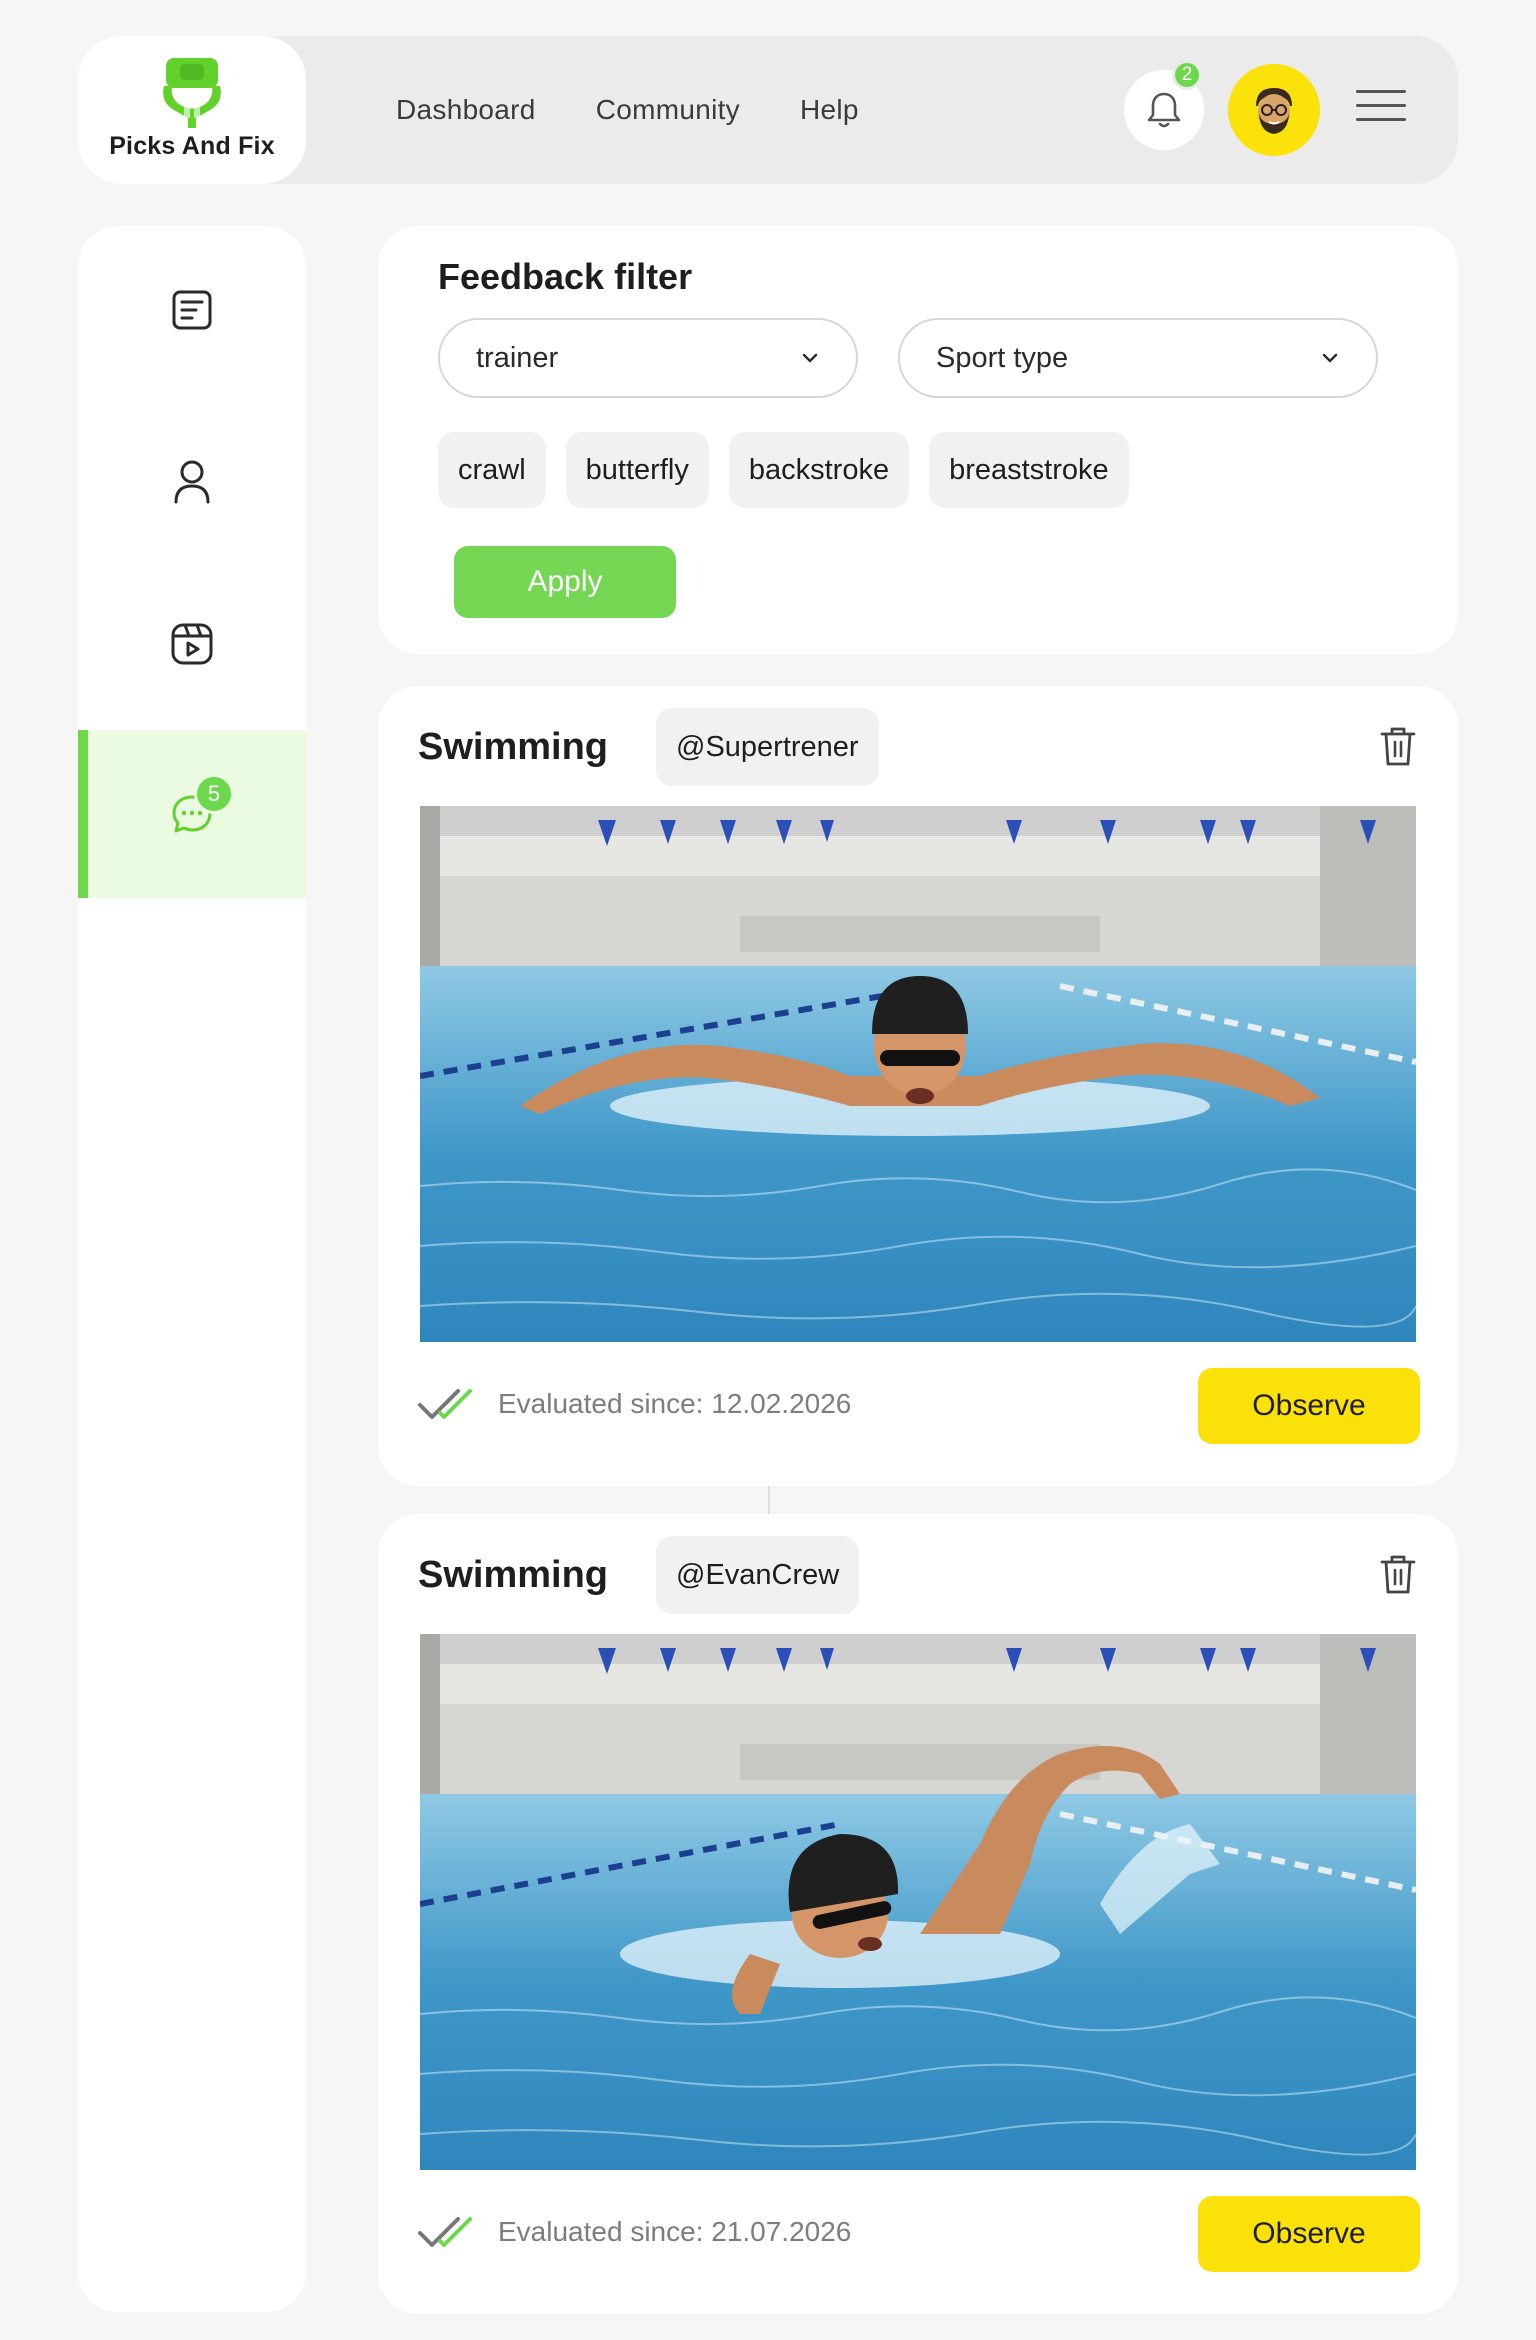 The width and height of the screenshot is (1536, 2340). Describe the element at coordinates (565, 582) in the screenshot. I see `apply-button: Apply` at that location.